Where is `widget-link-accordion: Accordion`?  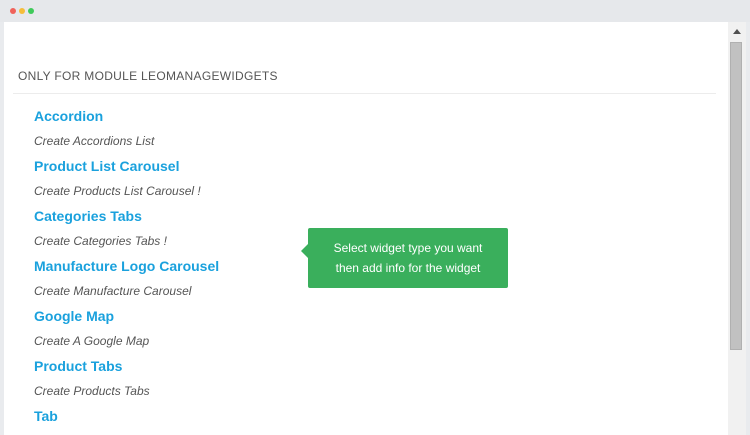 widget-link-accordion: Accordion is located at coordinates (68, 116).